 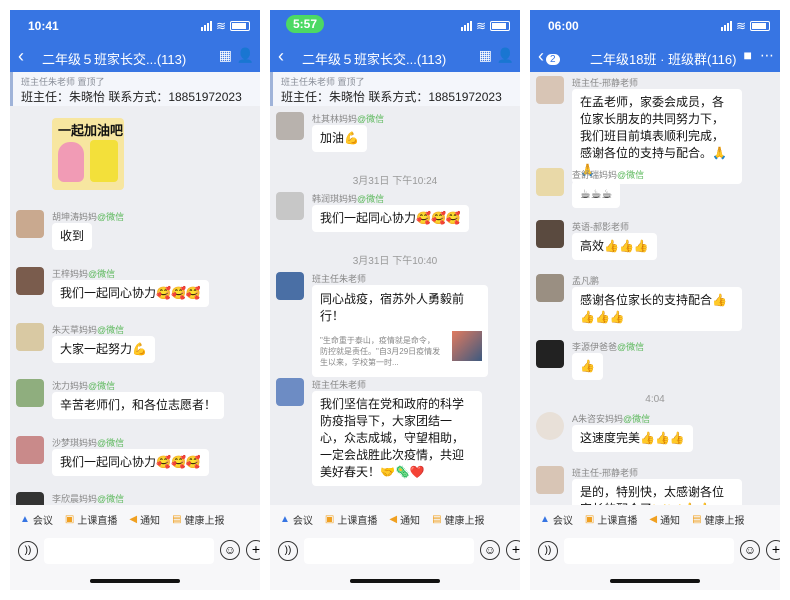 I want to click on sender-name: 王梓妈妈@微信, so click(x=84, y=274).